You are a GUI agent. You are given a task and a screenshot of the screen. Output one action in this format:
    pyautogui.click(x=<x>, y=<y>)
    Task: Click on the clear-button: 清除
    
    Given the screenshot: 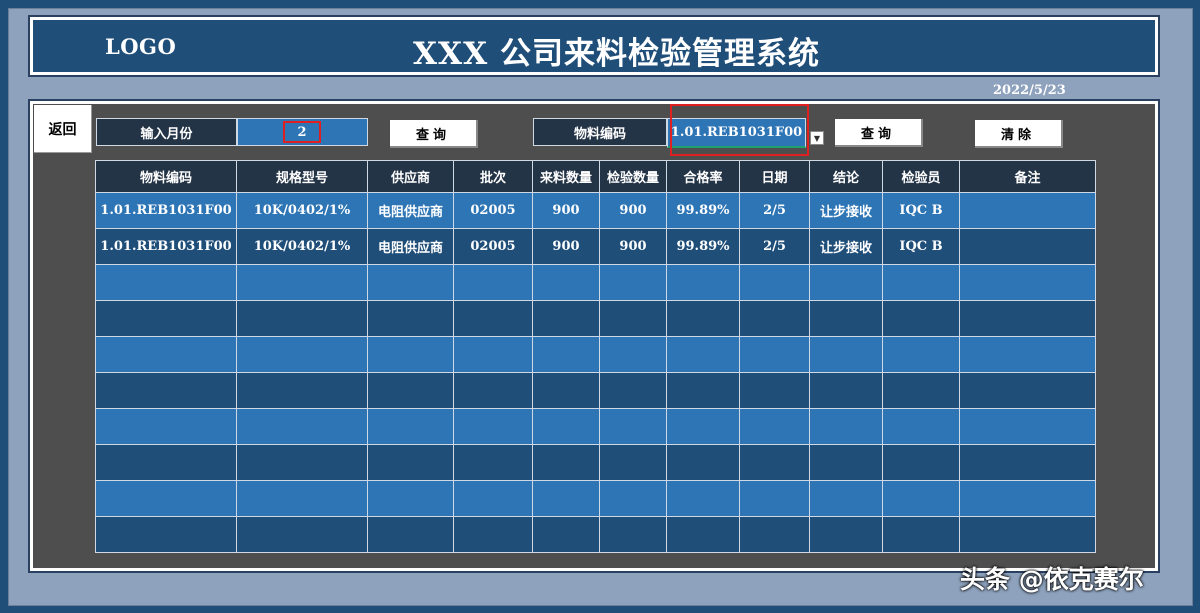 What is the action you would take?
    pyautogui.click(x=1019, y=134)
    